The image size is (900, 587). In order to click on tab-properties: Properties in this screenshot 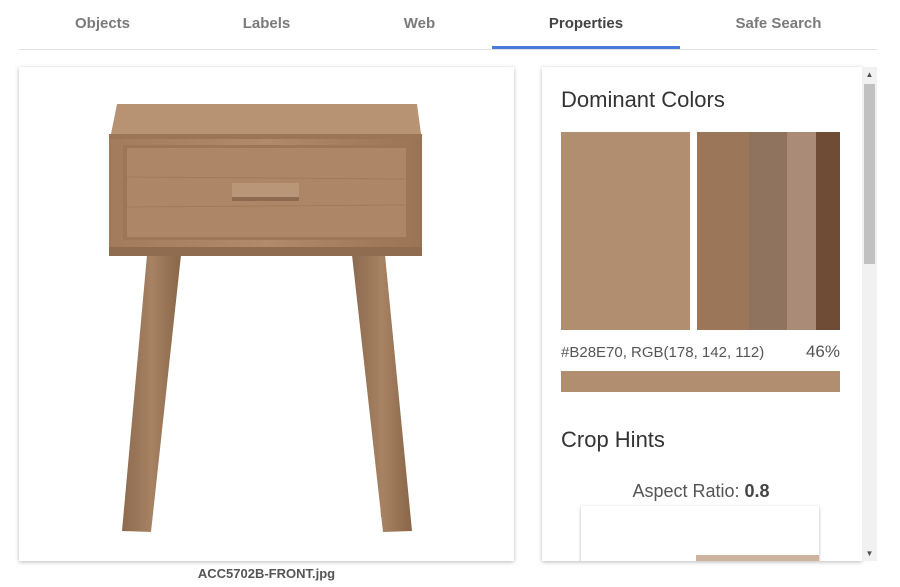, I will do `click(586, 24)`.